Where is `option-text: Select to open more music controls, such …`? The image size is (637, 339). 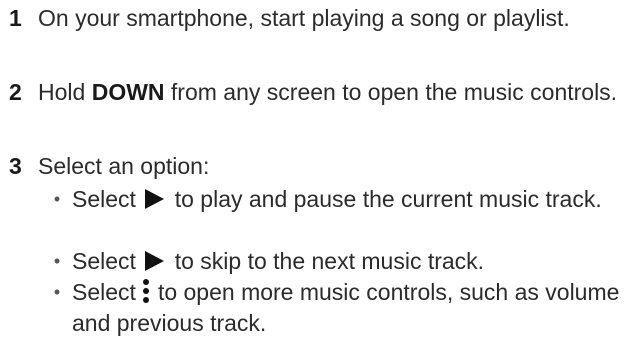 option-text: Select to open more music controls, such … is located at coordinates (346, 307).